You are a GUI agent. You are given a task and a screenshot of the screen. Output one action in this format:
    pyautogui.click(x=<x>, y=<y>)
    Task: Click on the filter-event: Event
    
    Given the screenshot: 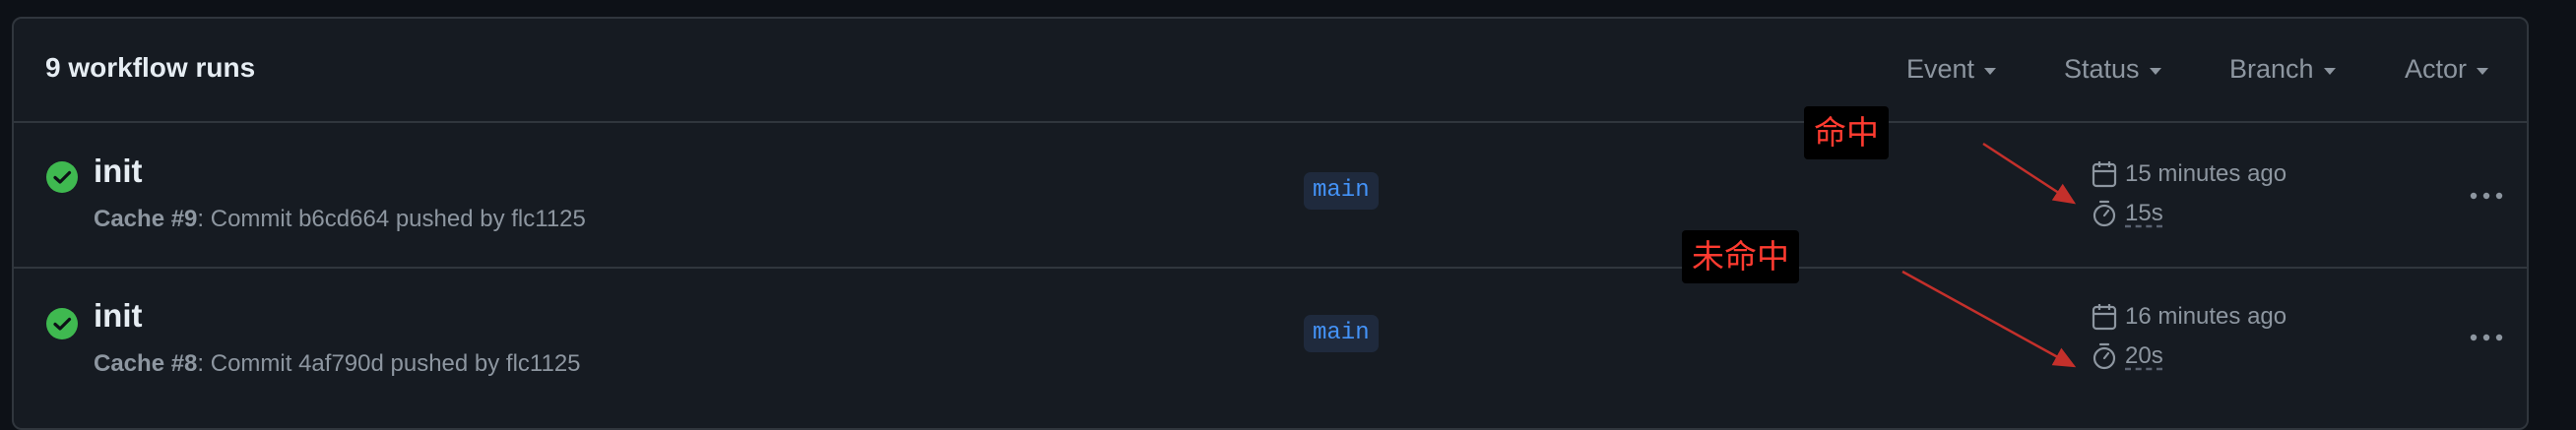 What is the action you would take?
    pyautogui.click(x=1951, y=69)
    